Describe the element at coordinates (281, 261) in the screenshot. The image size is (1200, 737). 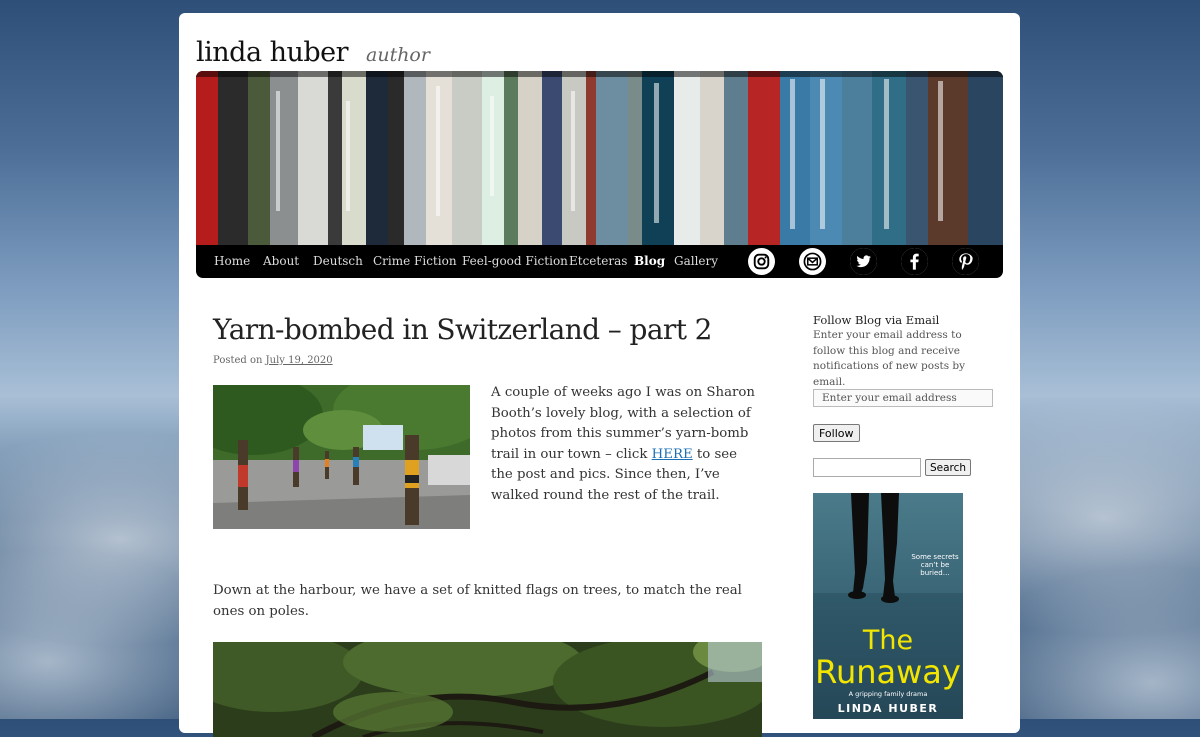
I see `nav-about: About` at that location.